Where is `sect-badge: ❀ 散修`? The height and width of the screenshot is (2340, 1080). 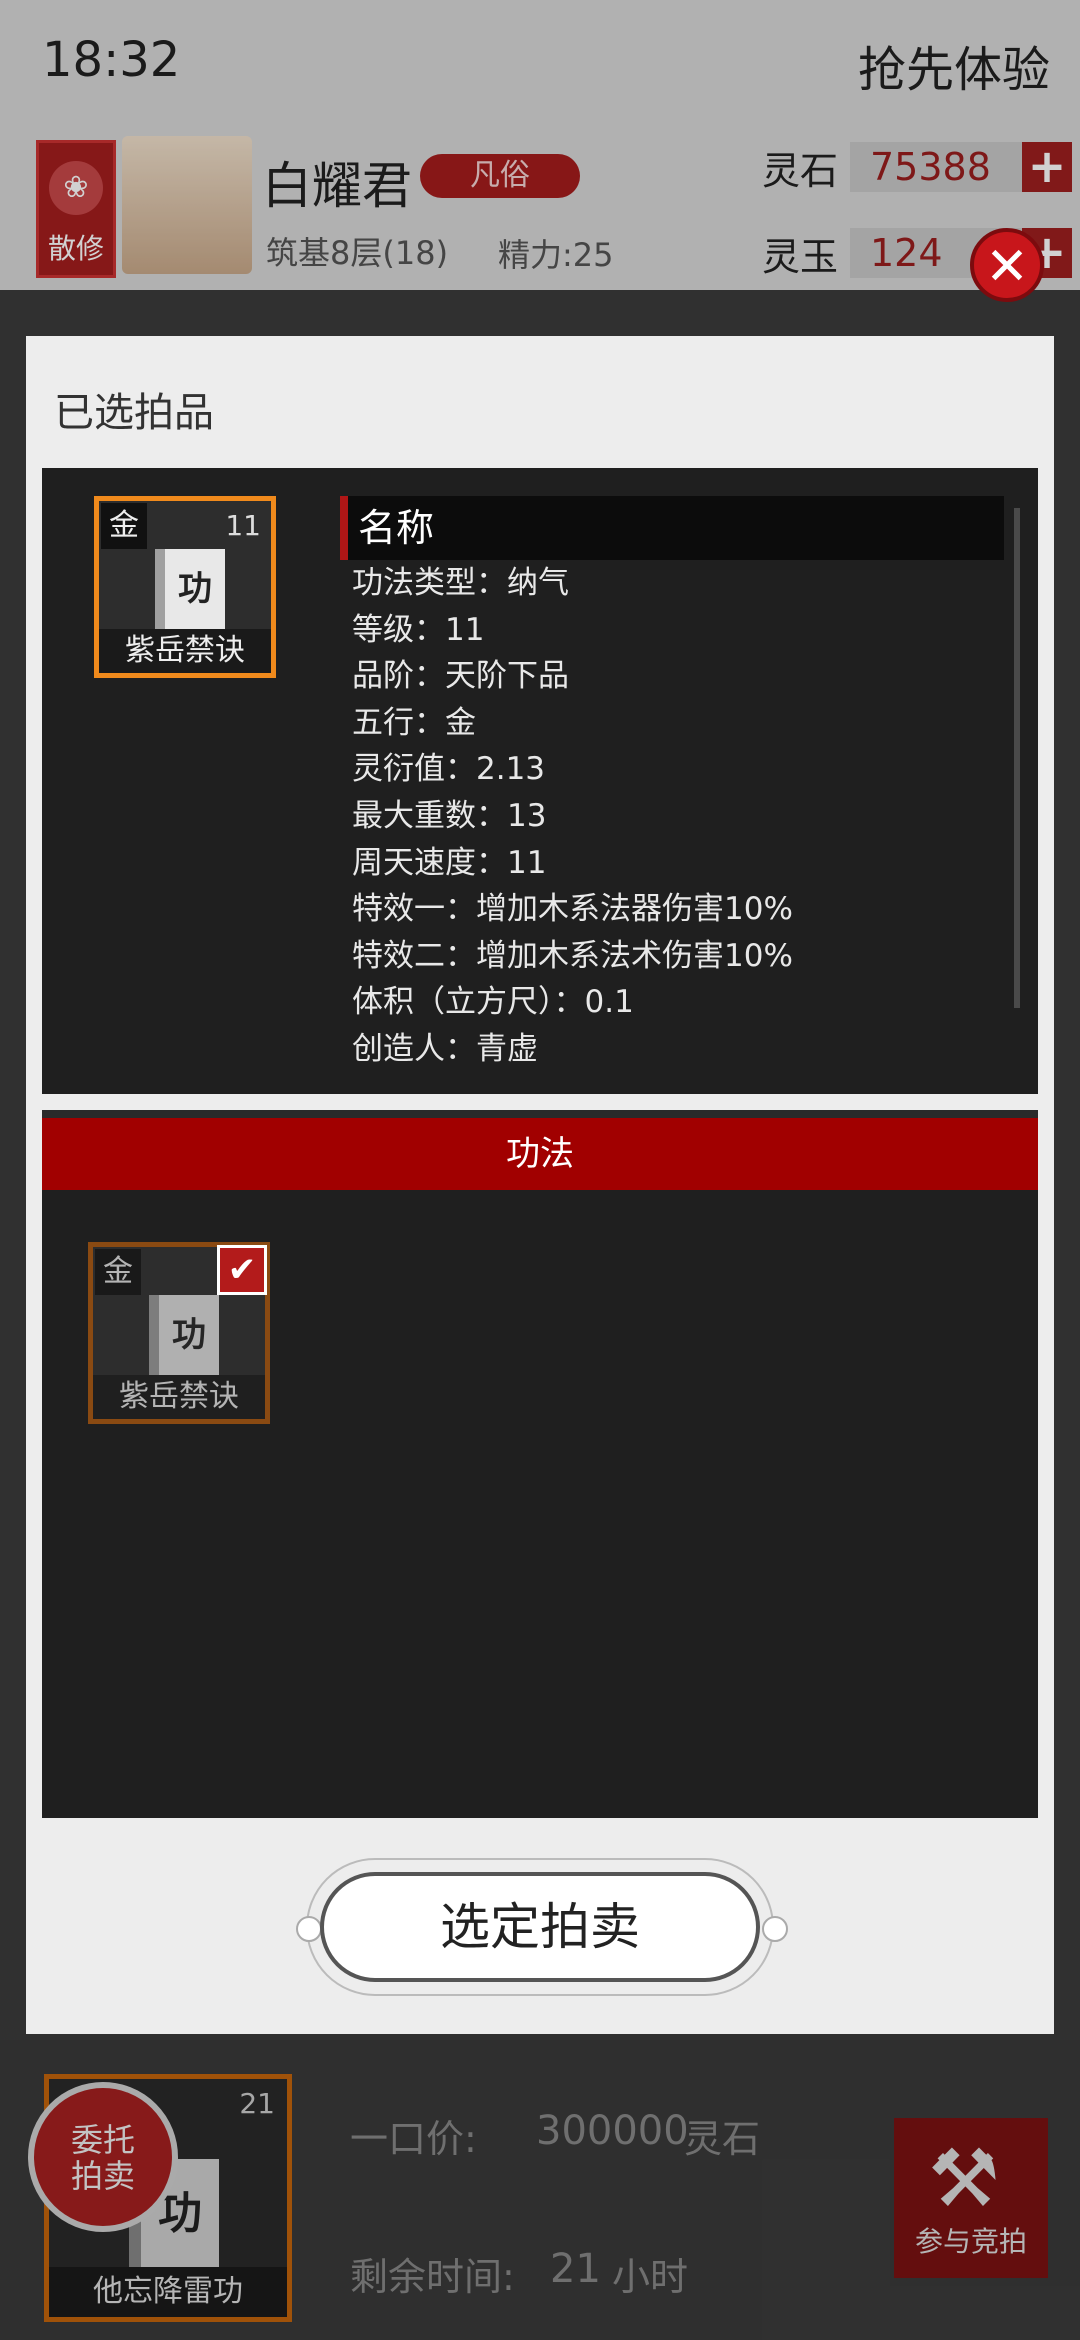
sect-badge: ❀ 散修 is located at coordinates (76, 209).